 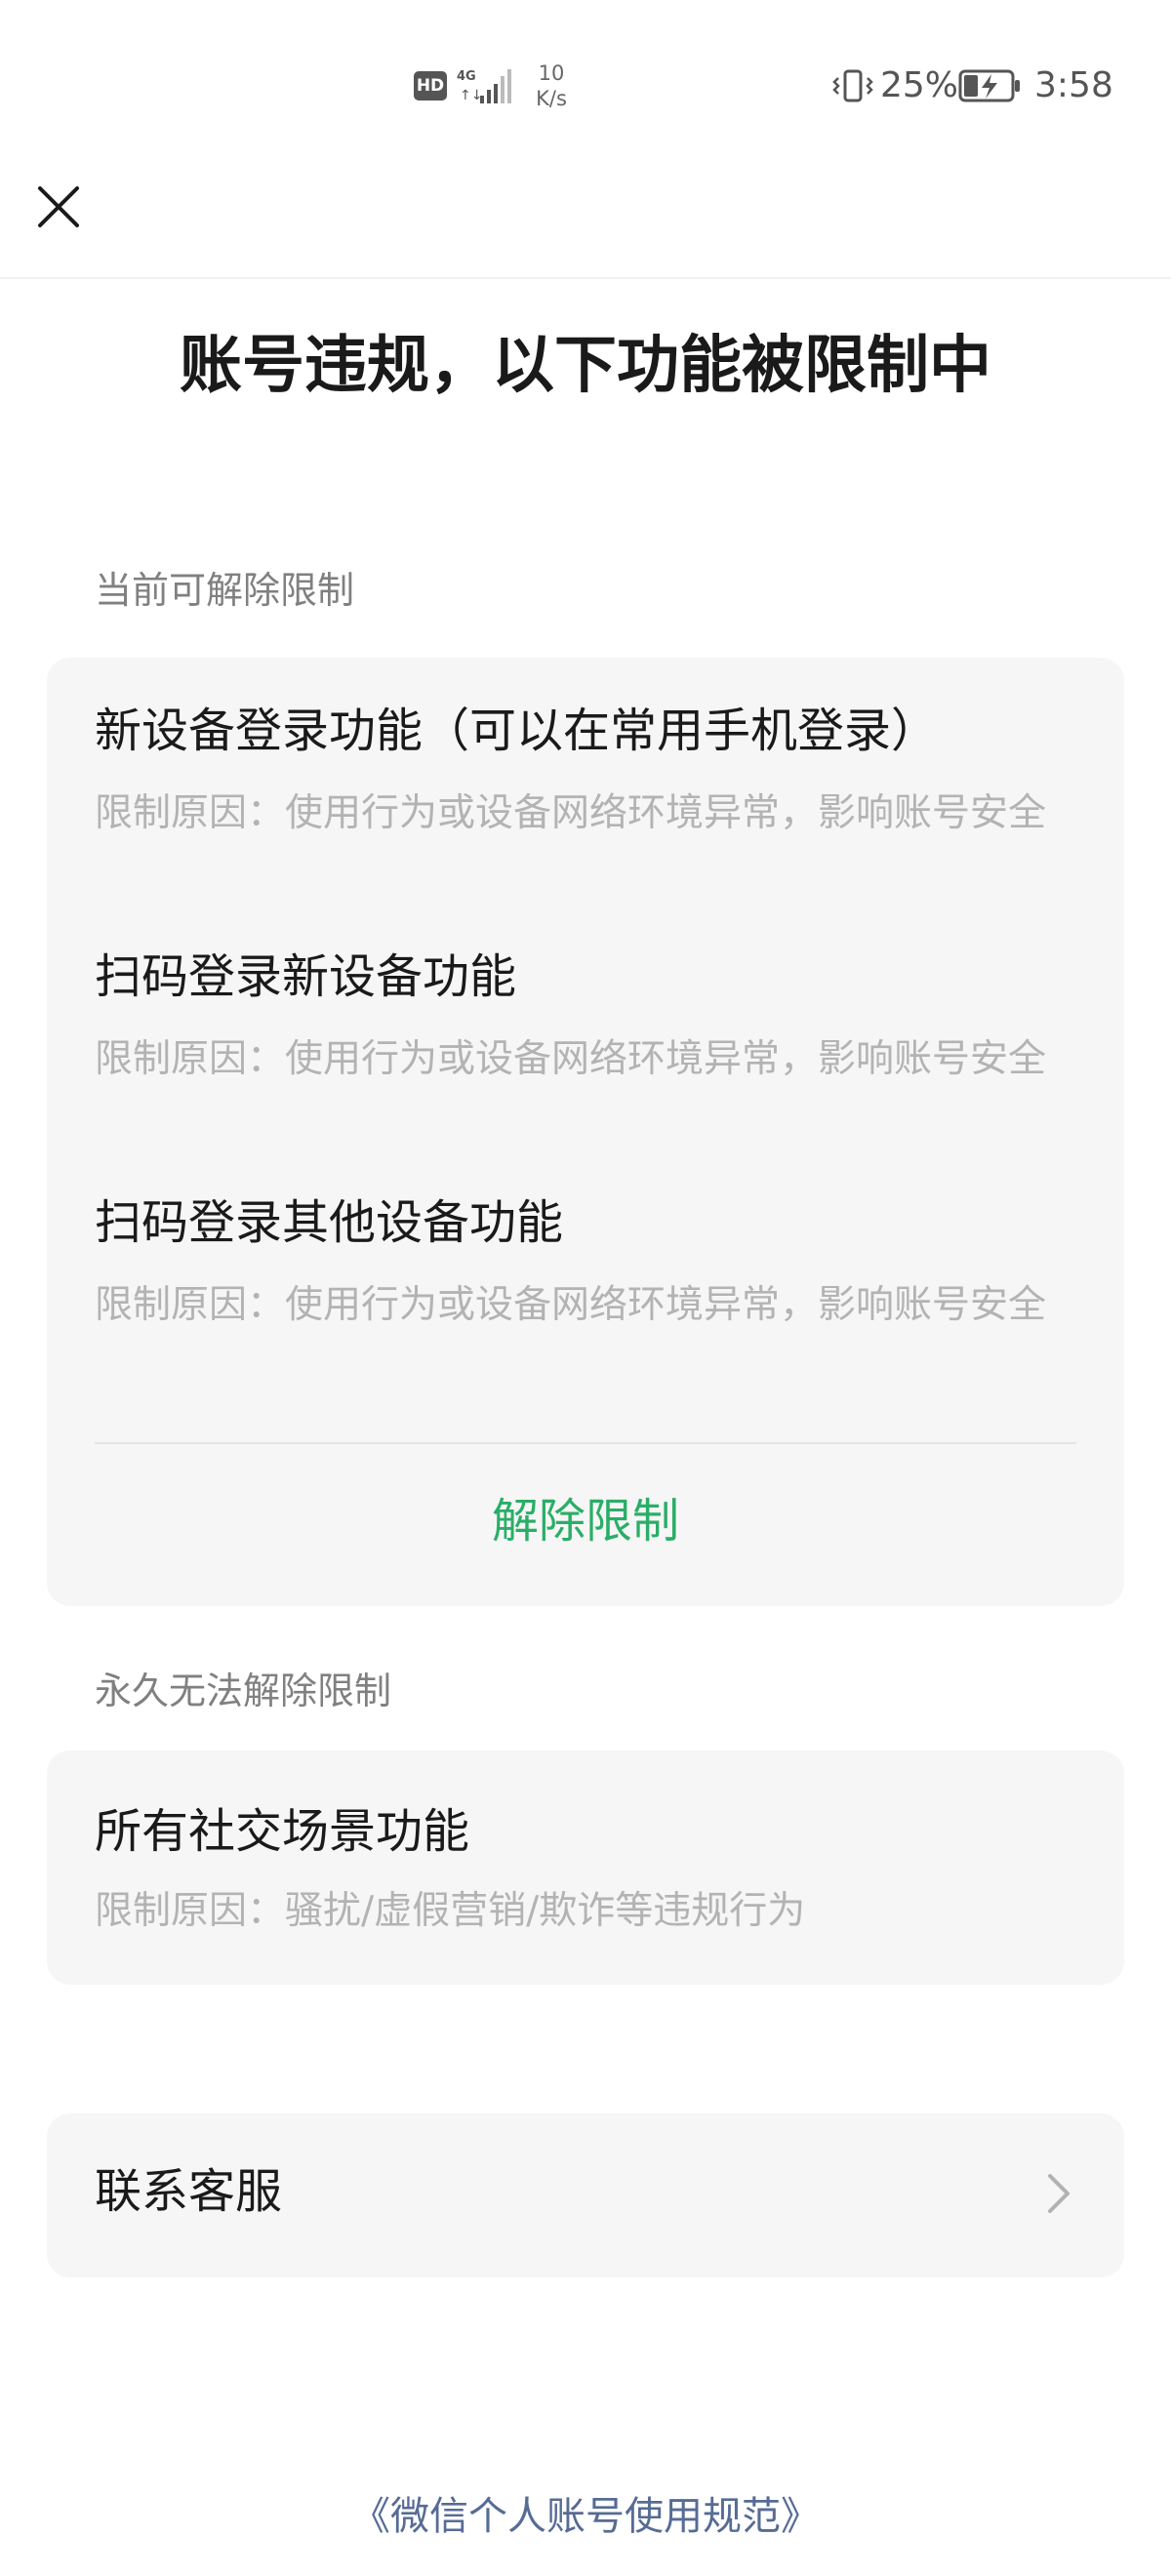 I want to click on close-button, so click(x=58, y=207).